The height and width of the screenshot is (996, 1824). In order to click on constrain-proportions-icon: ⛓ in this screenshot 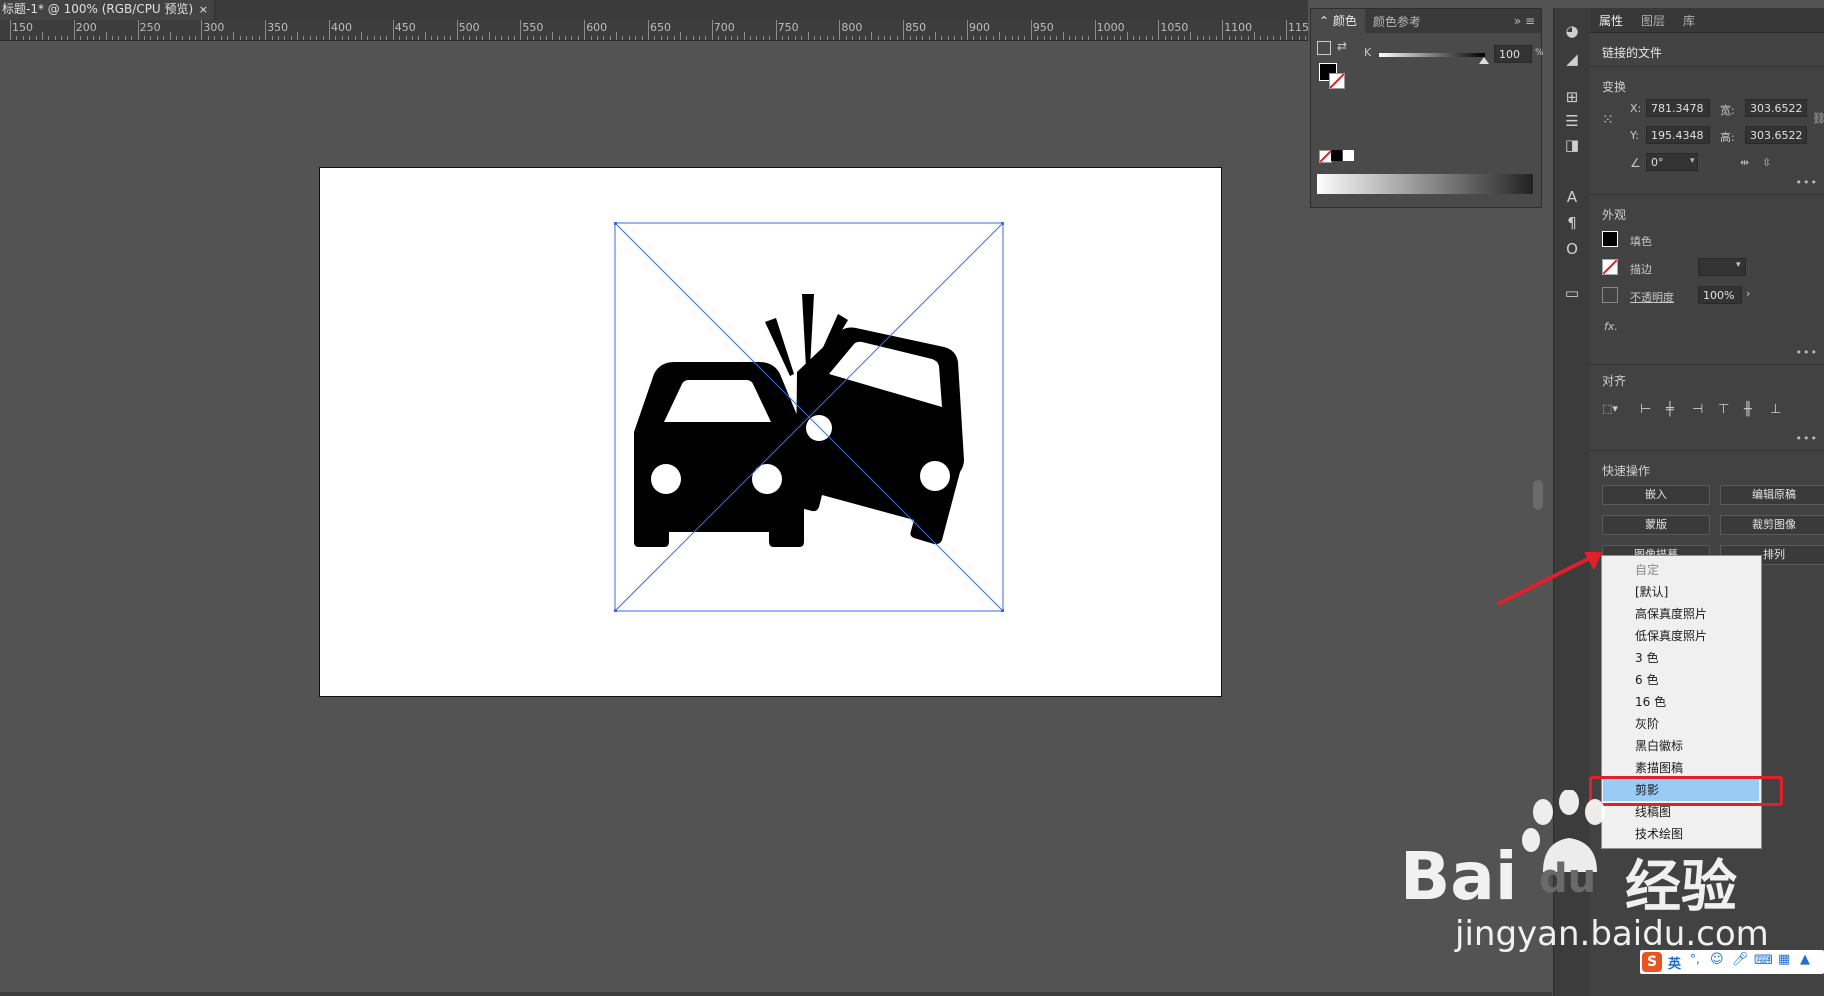, I will do `click(1818, 118)`.